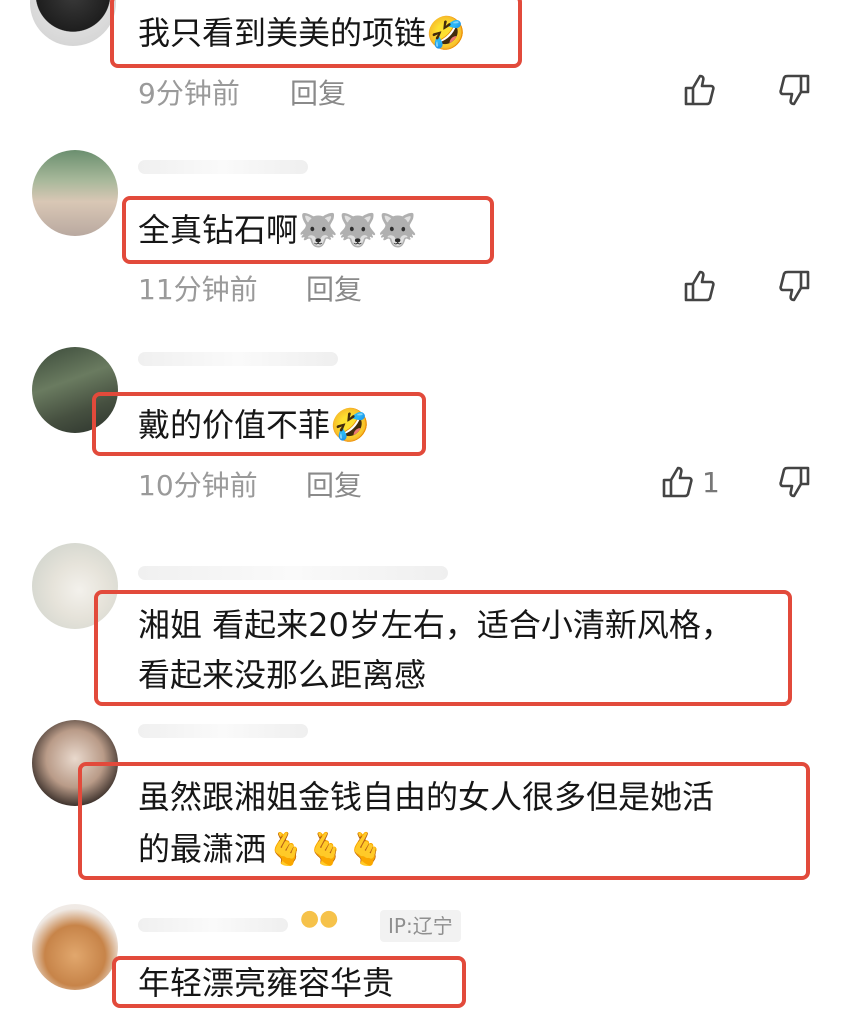 Image resolution: width=852 pixels, height=1016 pixels. I want to click on comment-time: 10分钟前, so click(198, 485).